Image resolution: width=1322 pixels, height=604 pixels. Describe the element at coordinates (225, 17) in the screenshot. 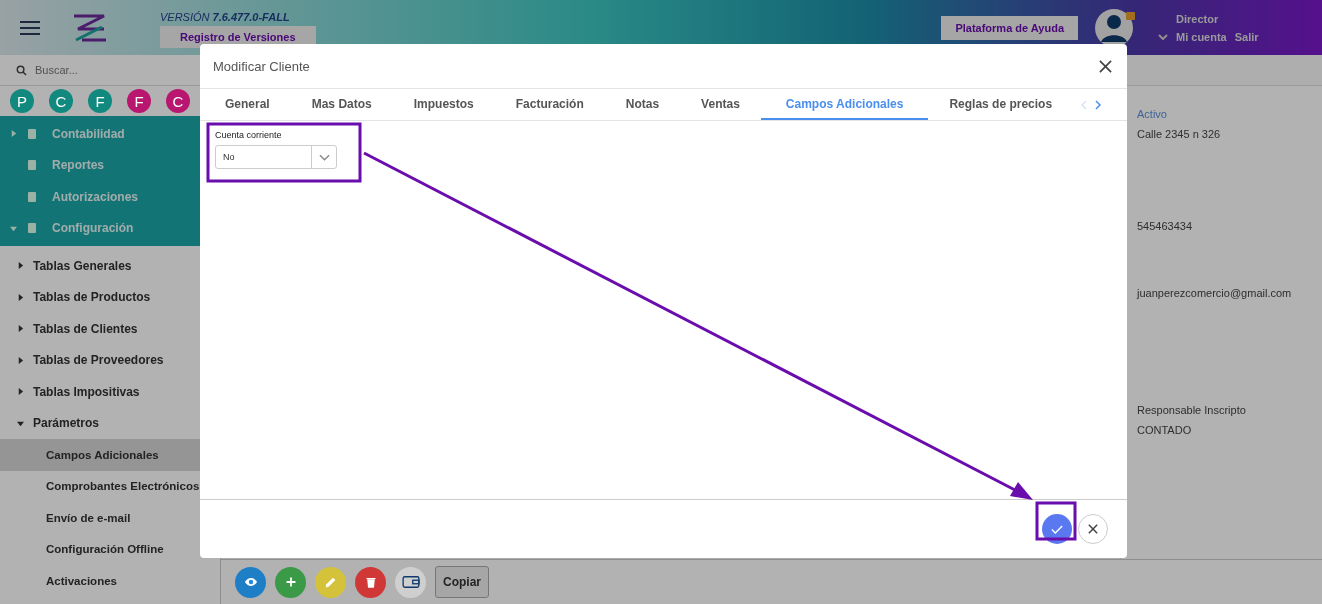

I see `version-label: VERSIÓN 7.6.477.0-FALL` at that location.